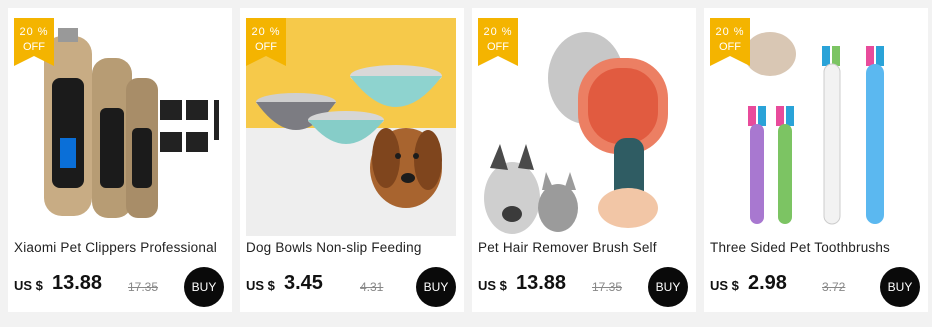 This screenshot has height=327, width=932. Describe the element at coordinates (585, 247) in the screenshot. I see `product-title: Pet Hair Remover Brush Self` at that location.